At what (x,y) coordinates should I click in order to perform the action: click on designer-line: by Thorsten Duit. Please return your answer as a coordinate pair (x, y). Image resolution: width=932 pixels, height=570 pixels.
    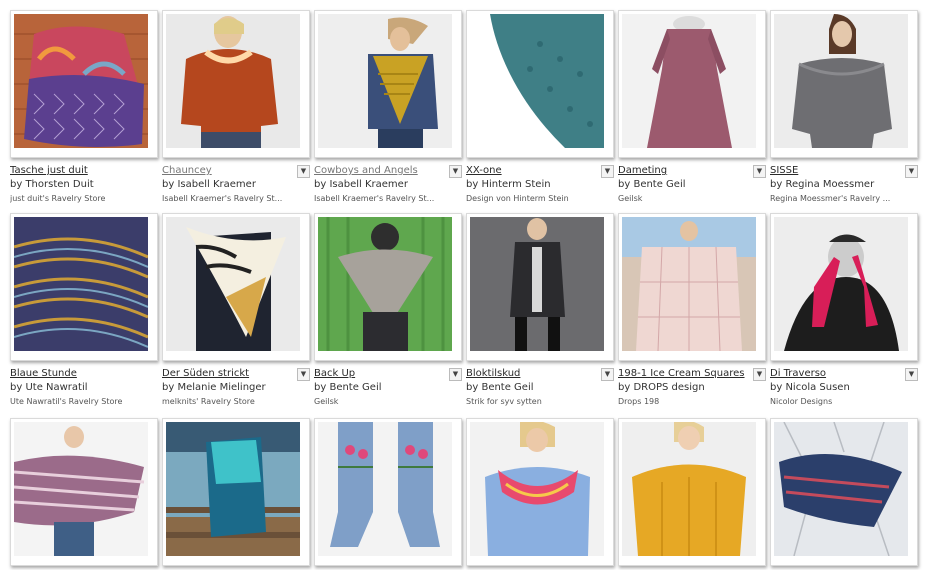
    Looking at the image, I should click on (80, 184).